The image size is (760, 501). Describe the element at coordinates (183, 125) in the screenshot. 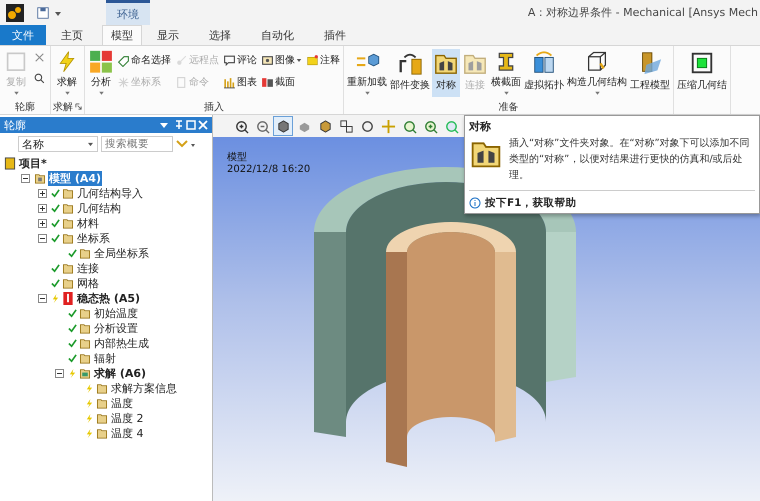

I see `panel-controls-icon` at that location.